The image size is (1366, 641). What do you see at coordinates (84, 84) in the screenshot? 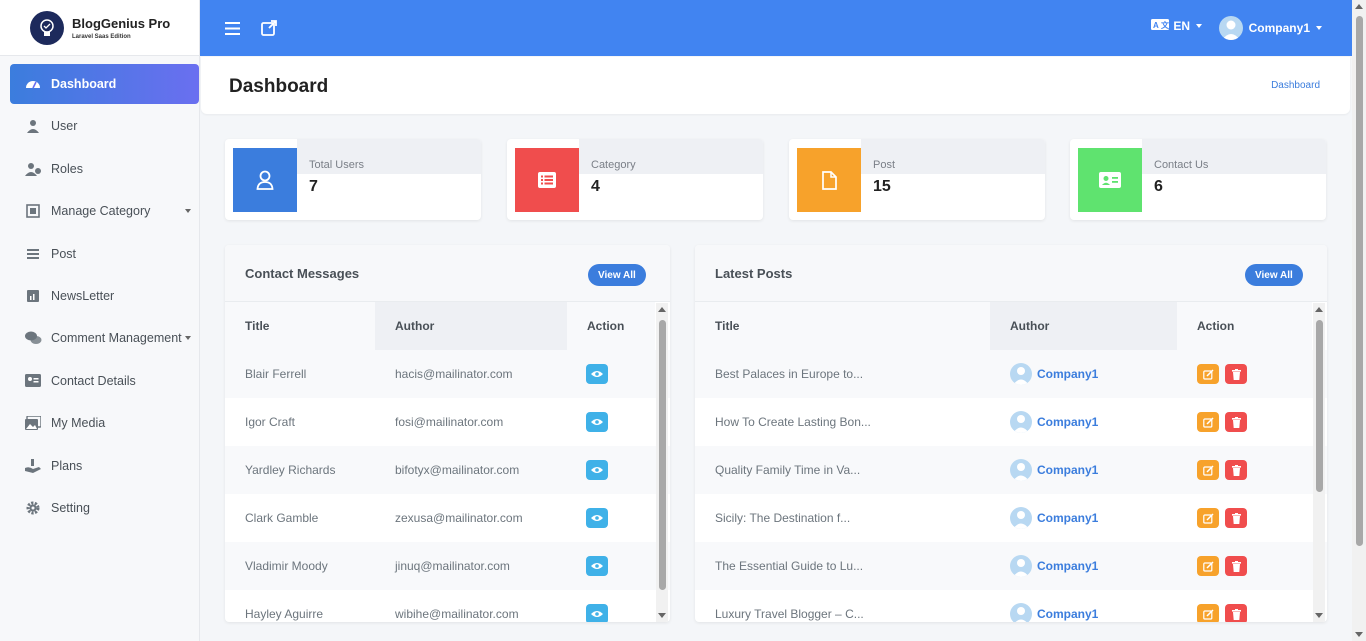
I see `sidebar-item-label: Dashboard` at bounding box center [84, 84].